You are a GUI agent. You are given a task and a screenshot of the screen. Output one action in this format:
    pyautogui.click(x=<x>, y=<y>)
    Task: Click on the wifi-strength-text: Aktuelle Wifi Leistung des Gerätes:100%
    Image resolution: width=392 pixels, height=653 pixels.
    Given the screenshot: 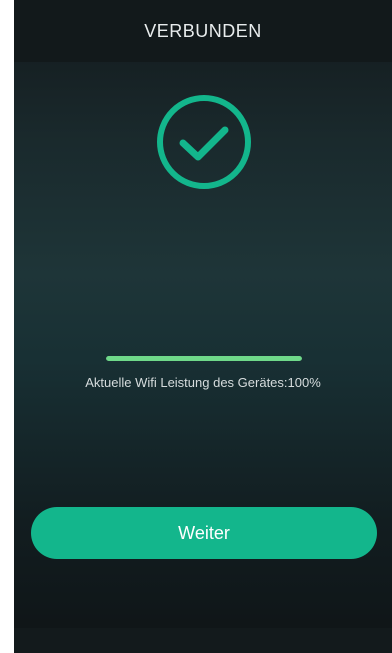 What is the action you would take?
    pyautogui.click(x=203, y=382)
    